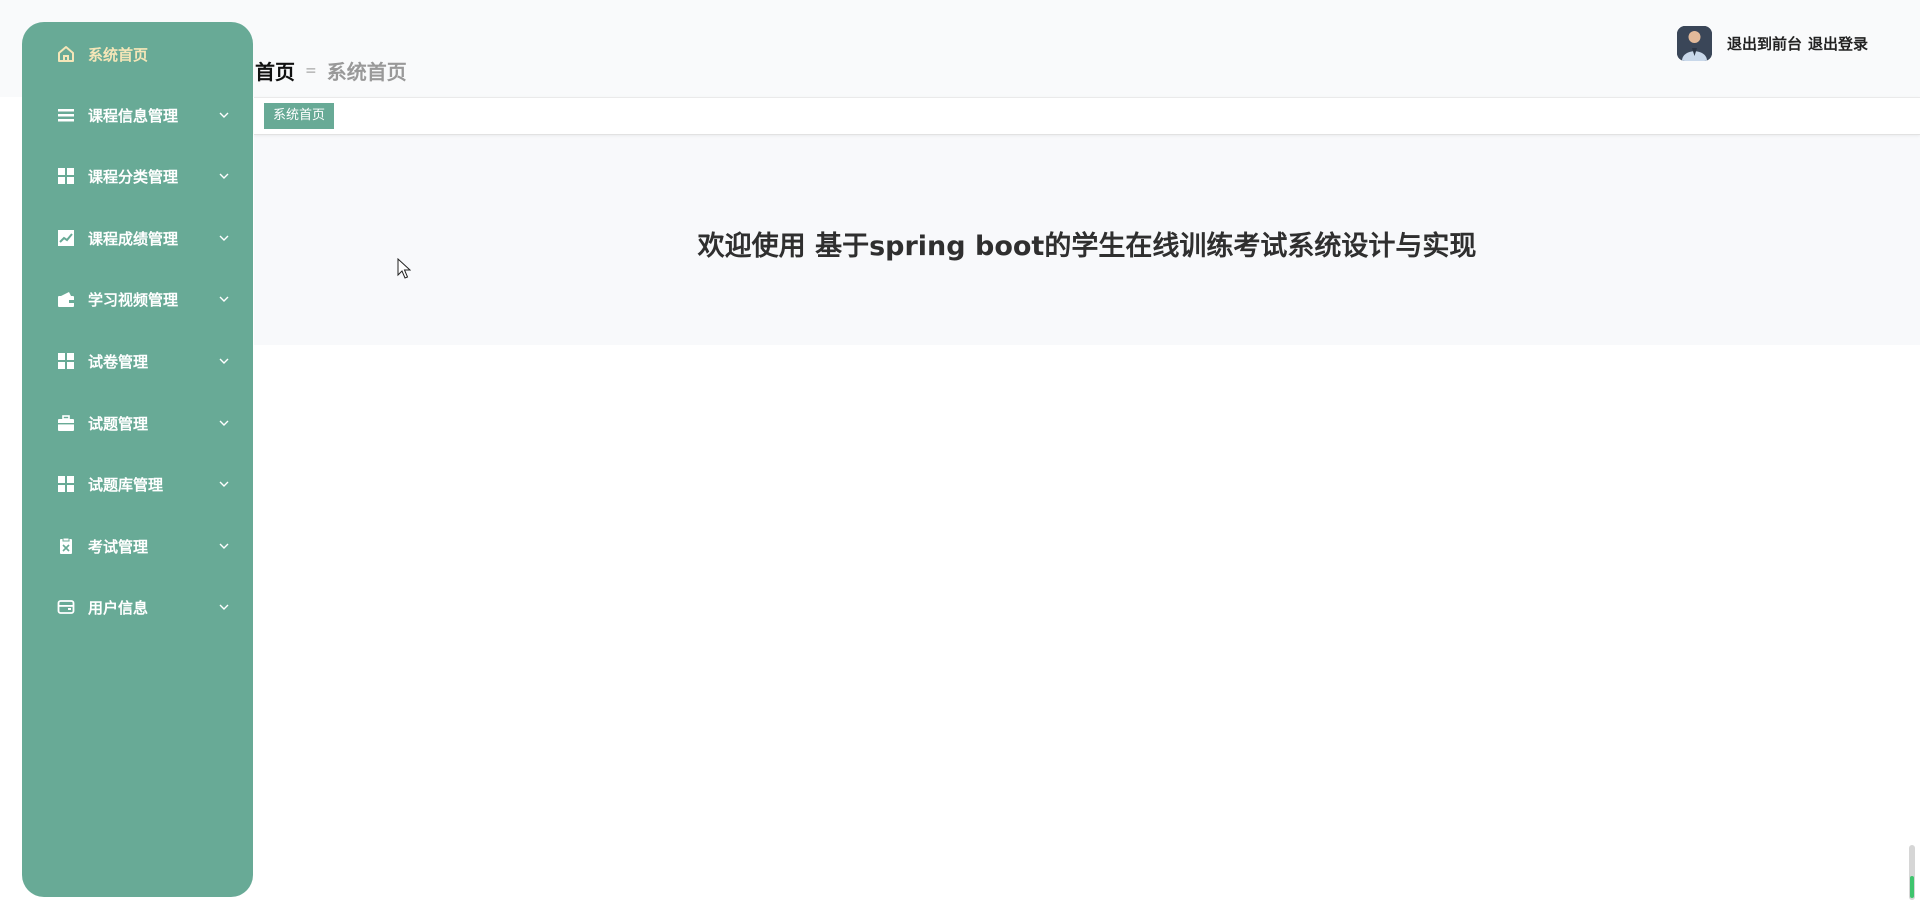 This screenshot has width=1920, height=916. Describe the element at coordinates (1912, 887) in the screenshot. I see `scrollbar-thumb` at that location.